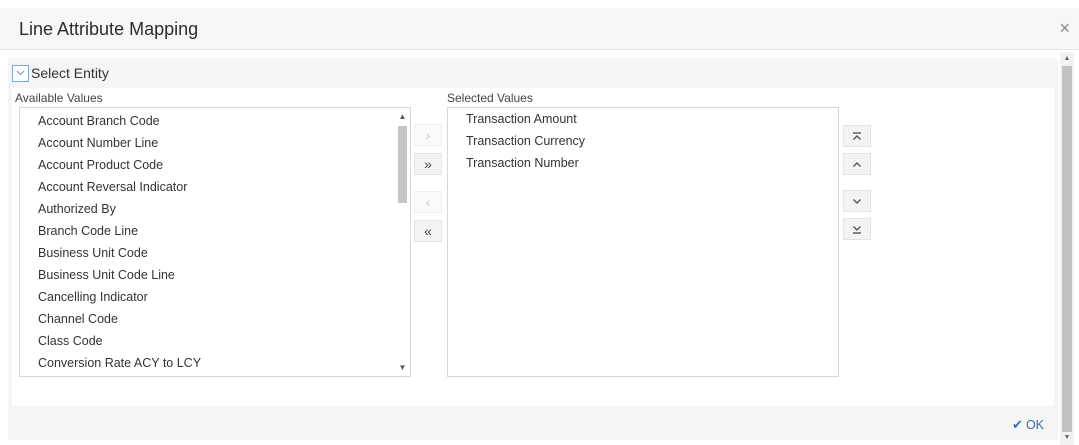  Describe the element at coordinates (215, 297) in the screenshot. I see `list-item: Cancelling Indicator` at that location.